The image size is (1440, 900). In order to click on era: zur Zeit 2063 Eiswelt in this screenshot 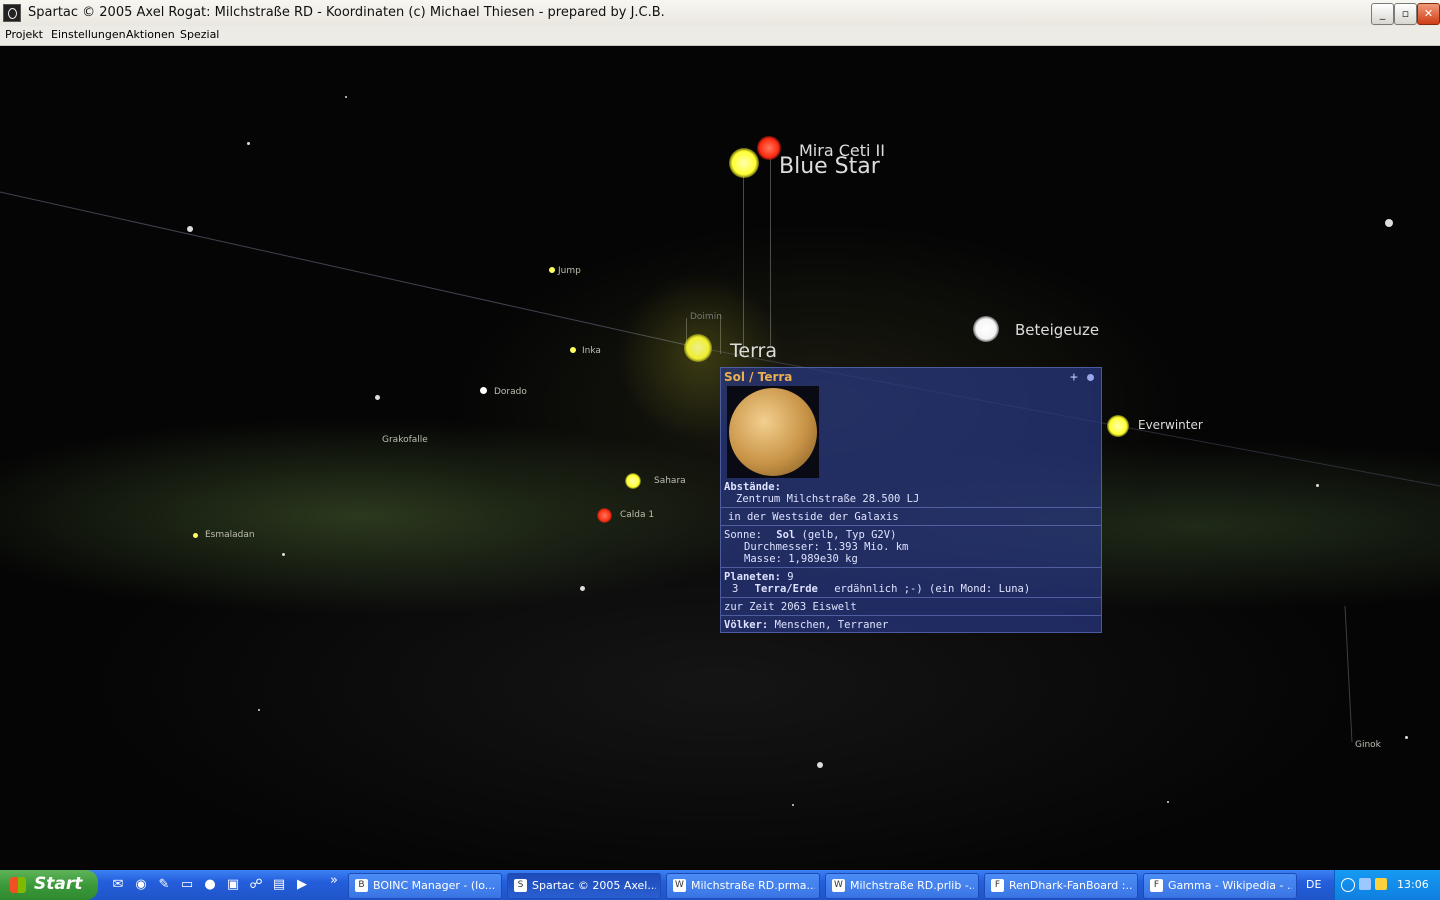, I will do `click(790, 607)`.